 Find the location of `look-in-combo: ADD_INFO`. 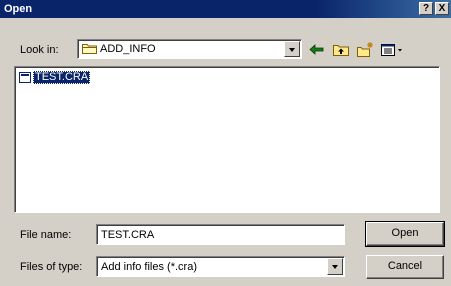

look-in-combo: ADD_INFO is located at coordinates (189, 49).